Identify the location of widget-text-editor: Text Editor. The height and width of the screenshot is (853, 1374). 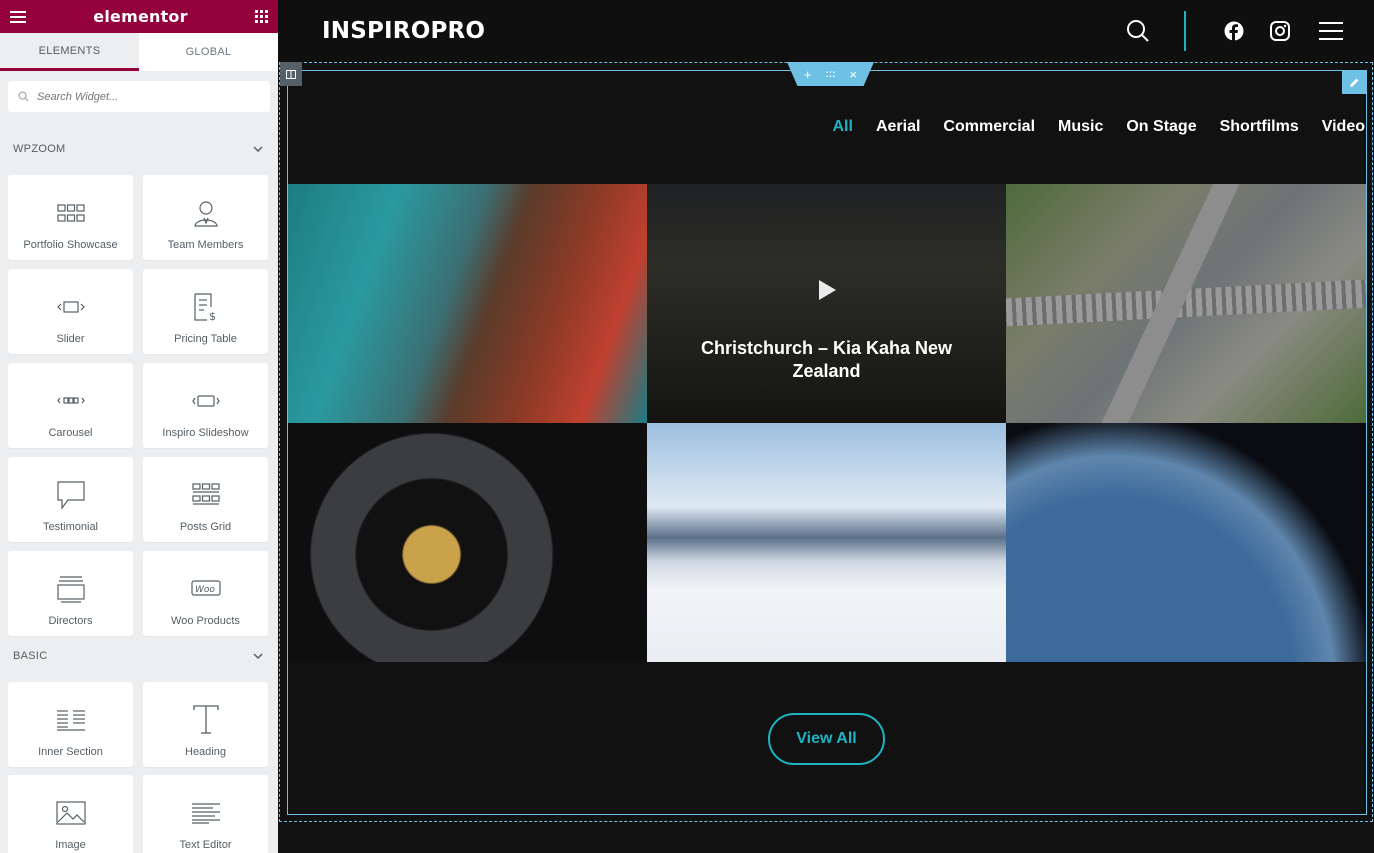
(205, 814).